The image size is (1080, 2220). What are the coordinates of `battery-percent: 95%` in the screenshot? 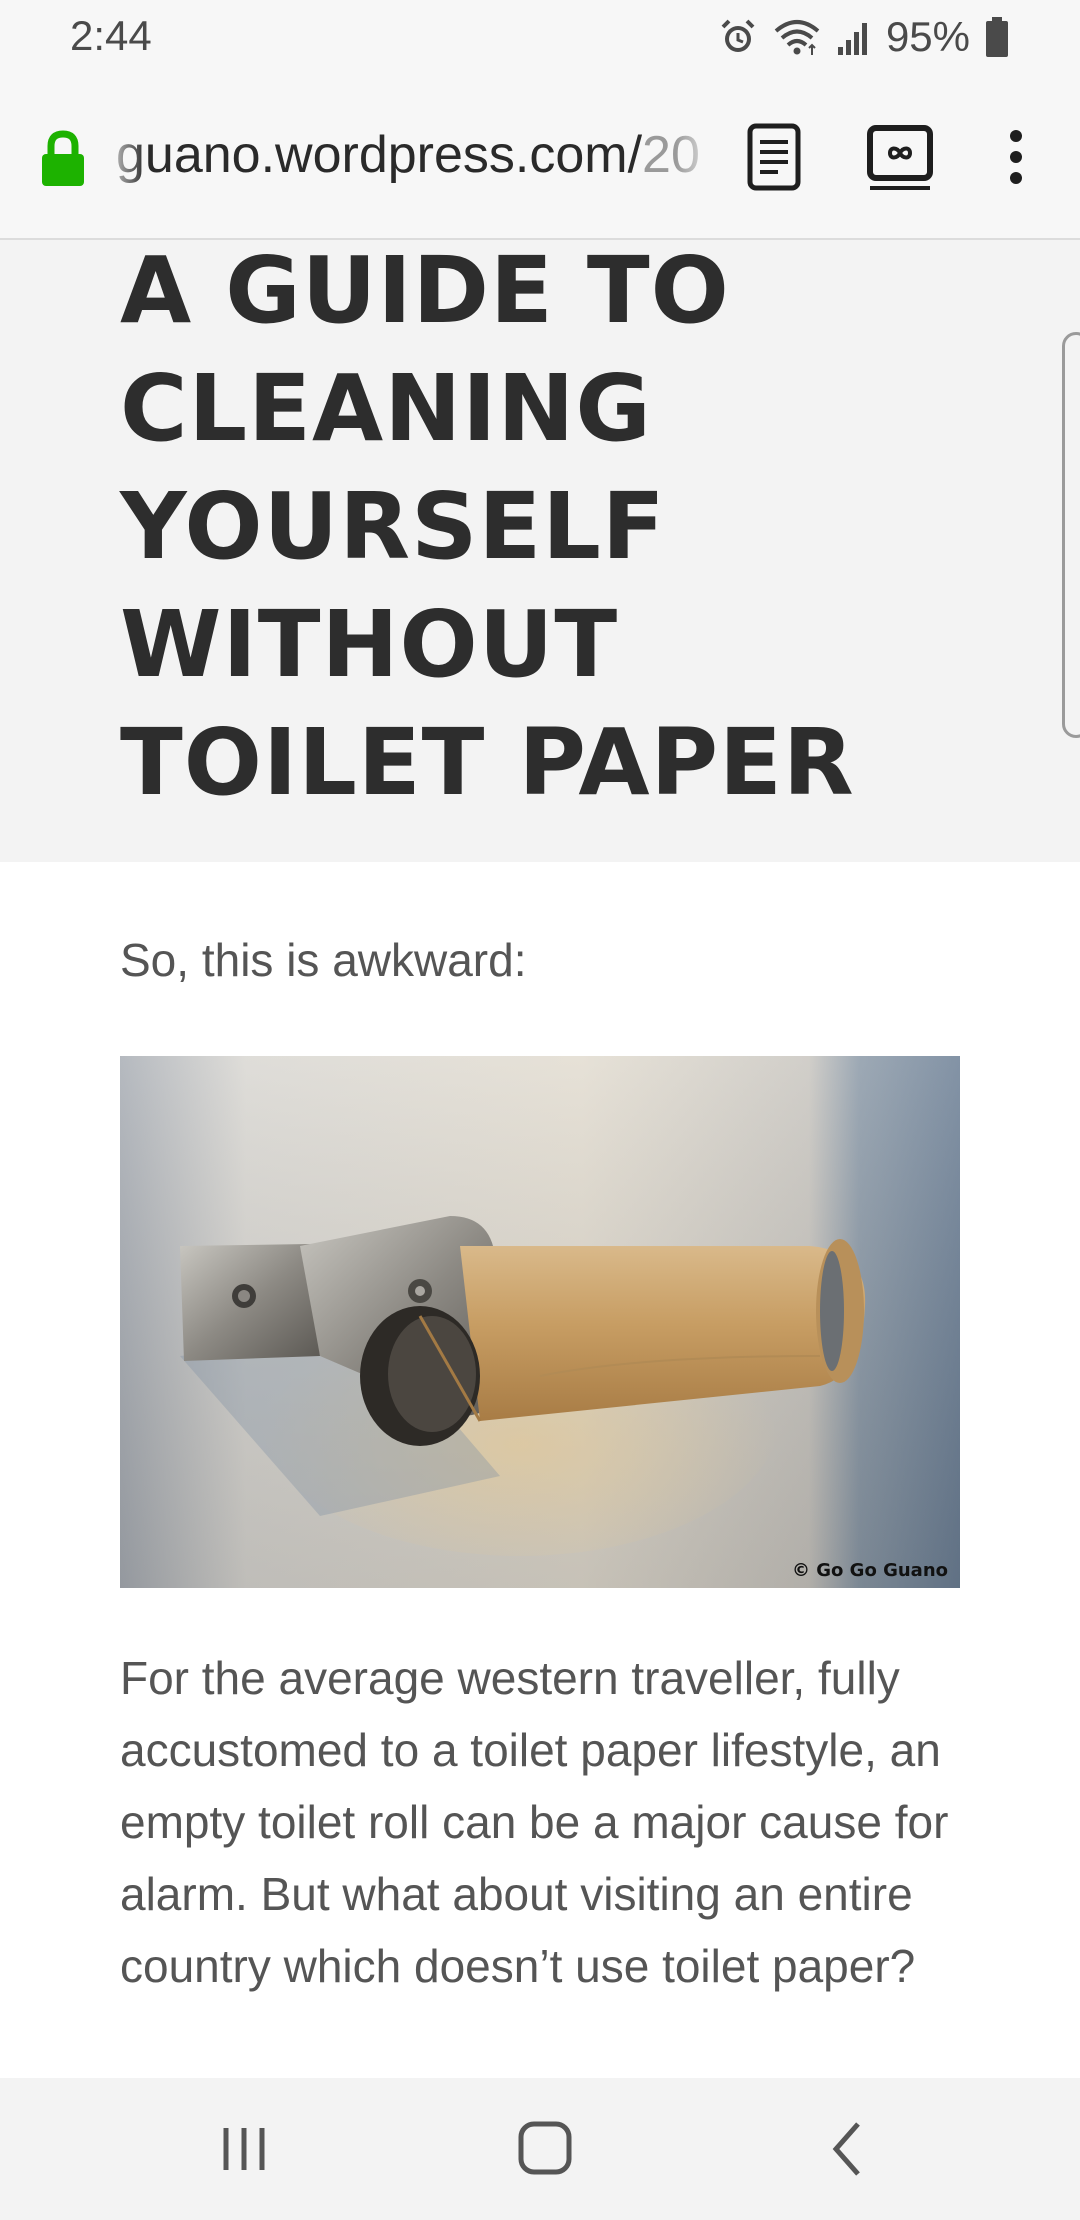 It's located at (927, 36).